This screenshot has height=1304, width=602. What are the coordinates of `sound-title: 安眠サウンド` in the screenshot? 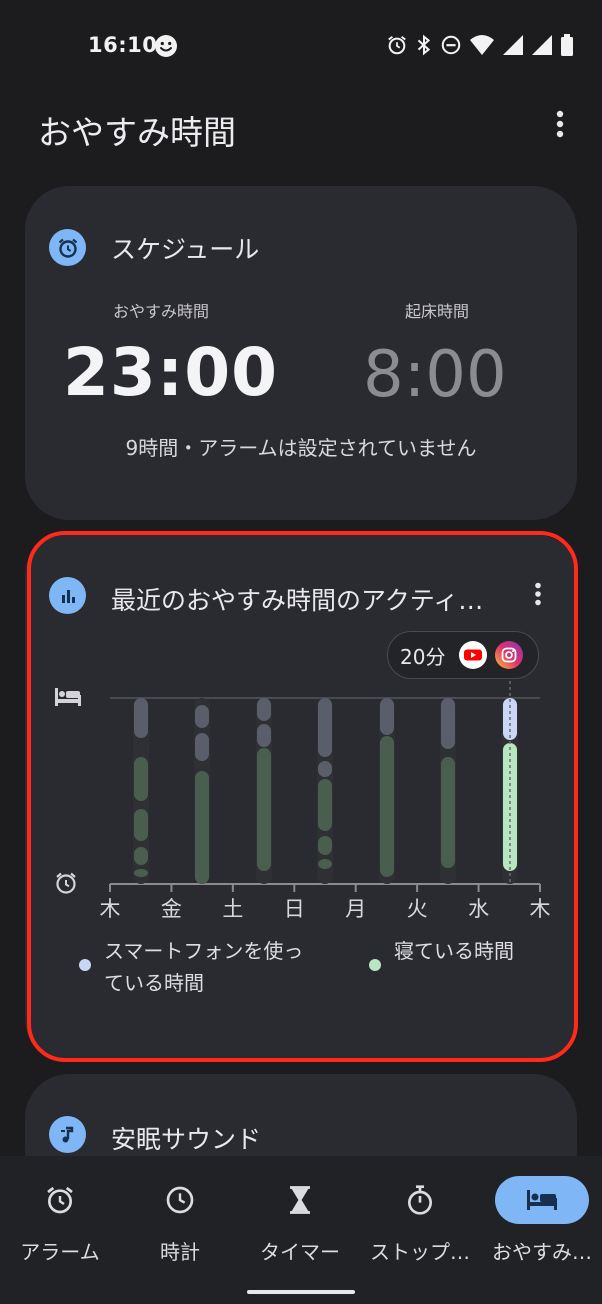 It's located at (186, 1139).